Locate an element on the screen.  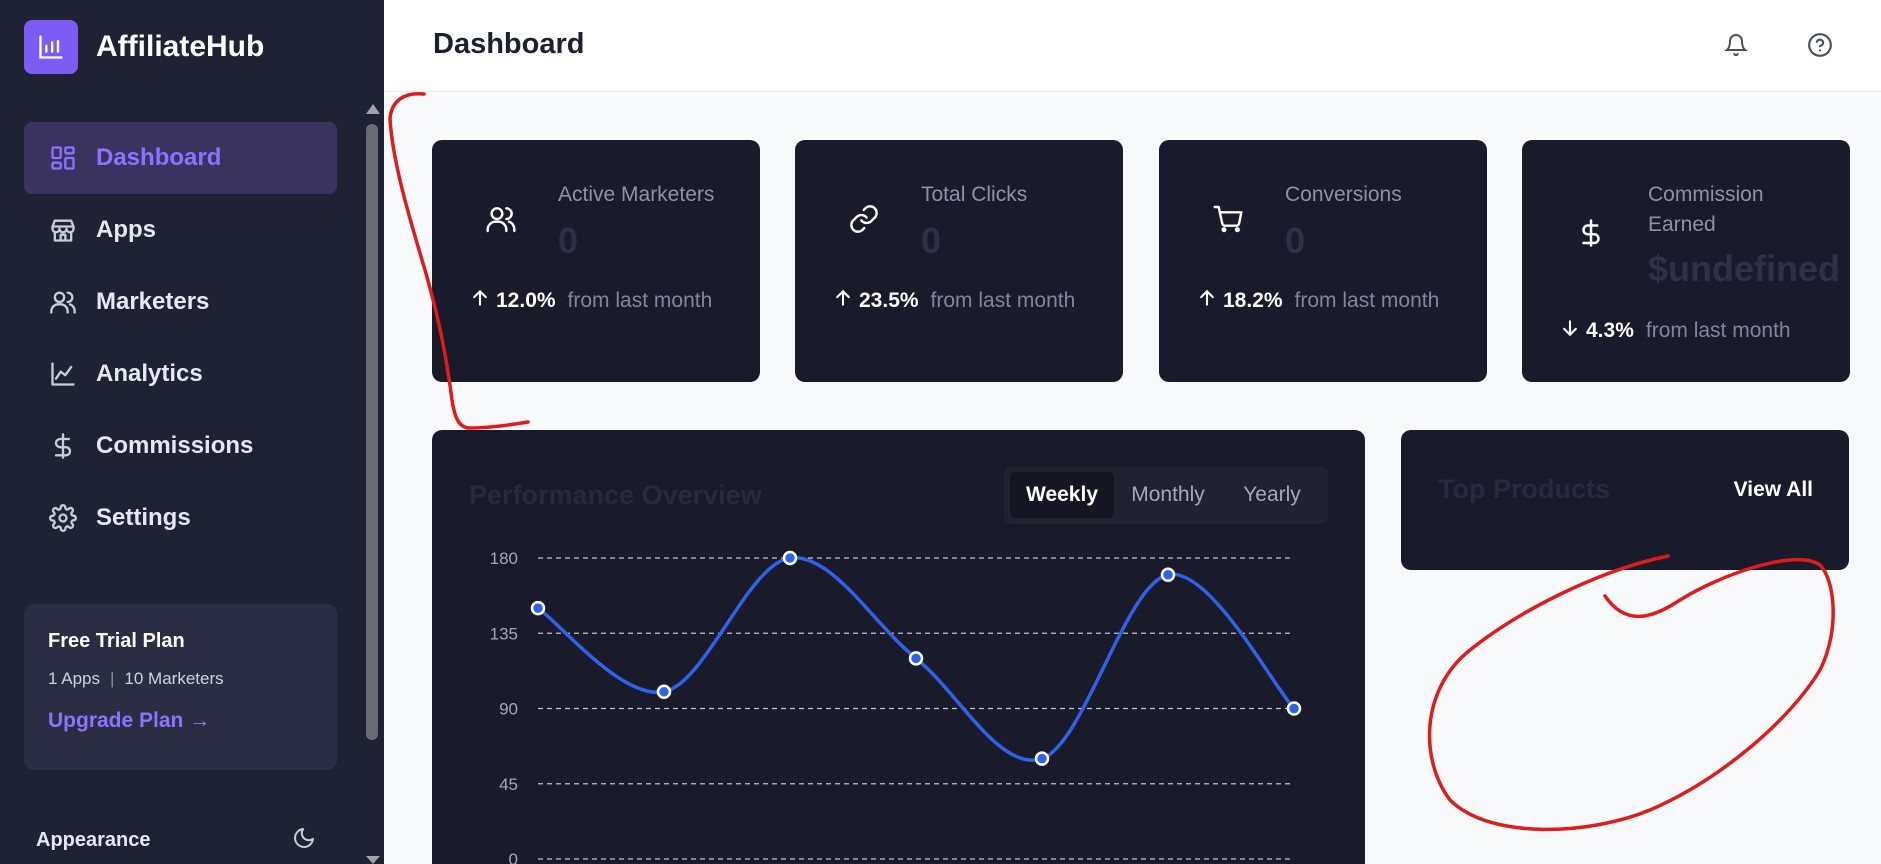
stat-label: Commission Earned is located at coordinates (1706, 209).